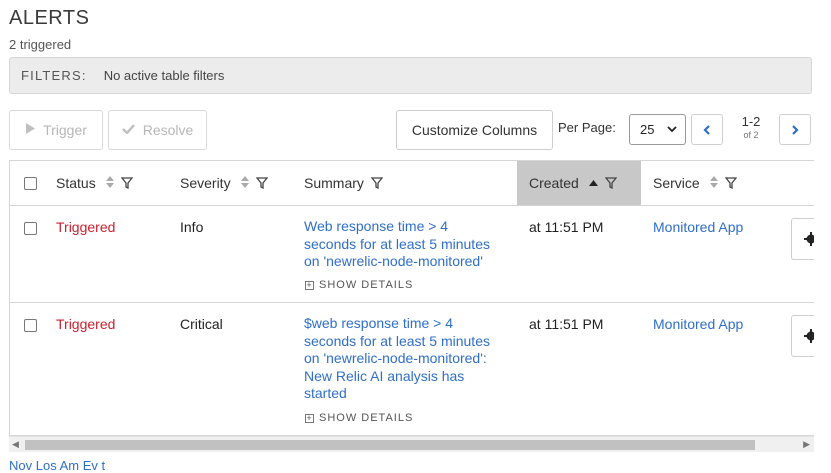  What do you see at coordinates (30, 183) in the screenshot?
I see `select-all-checkbox` at bounding box center [30, 183].